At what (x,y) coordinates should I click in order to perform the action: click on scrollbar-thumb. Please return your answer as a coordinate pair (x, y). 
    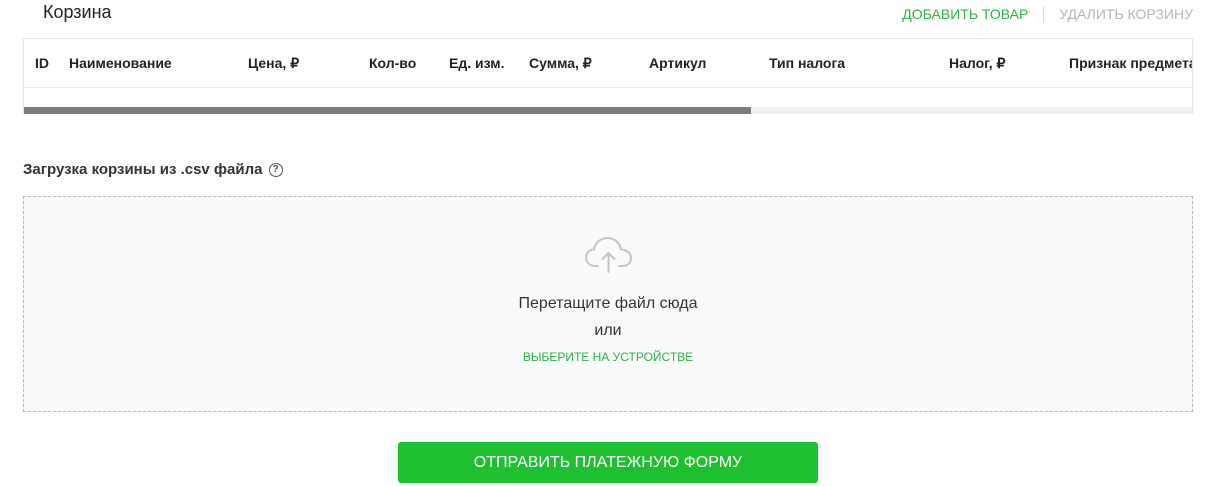
    Looking at the image, I should click on (387, 110).